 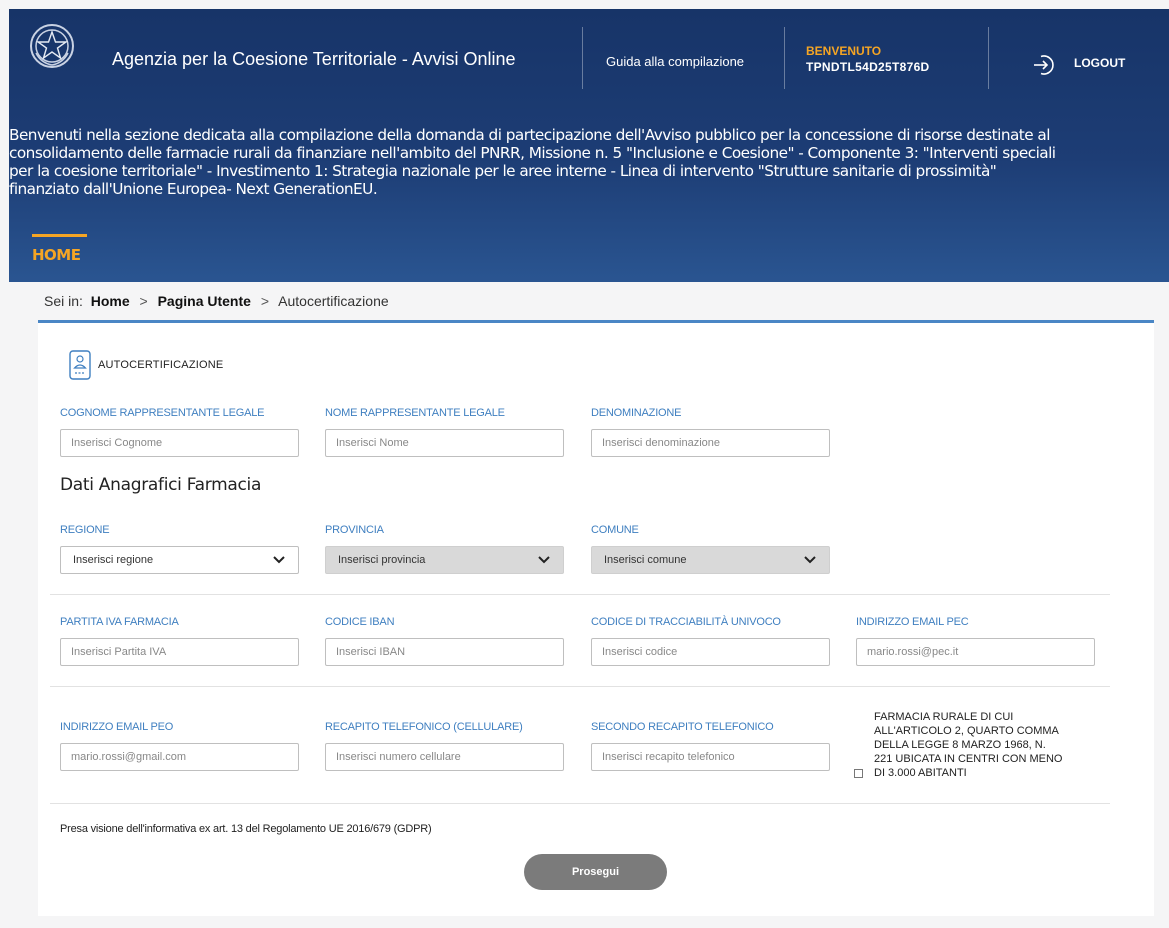 What do you see at coordinates (59, 235) in the screenshot?
I see `active-tab-indicator` at bounding box center [59, 235].